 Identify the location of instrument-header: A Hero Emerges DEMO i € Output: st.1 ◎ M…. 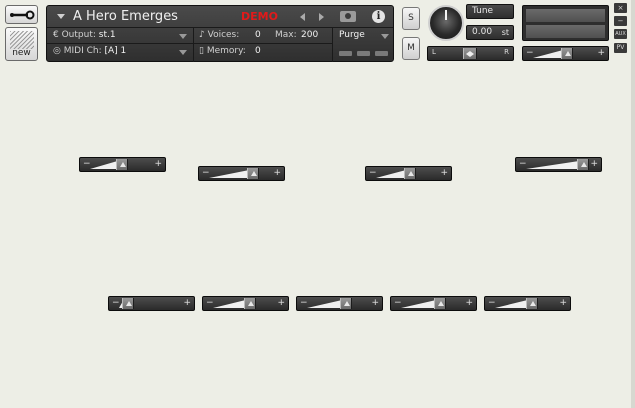
(220, 33).